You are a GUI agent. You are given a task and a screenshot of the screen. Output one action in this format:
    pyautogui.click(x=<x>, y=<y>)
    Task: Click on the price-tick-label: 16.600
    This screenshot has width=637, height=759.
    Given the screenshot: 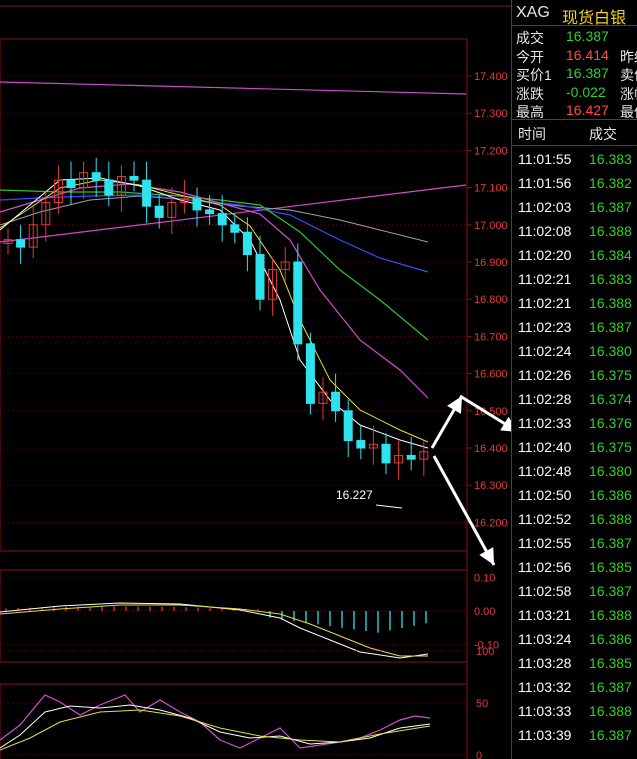 What is the action you would take?
    pyautogui.click(x=491, y=375)
    